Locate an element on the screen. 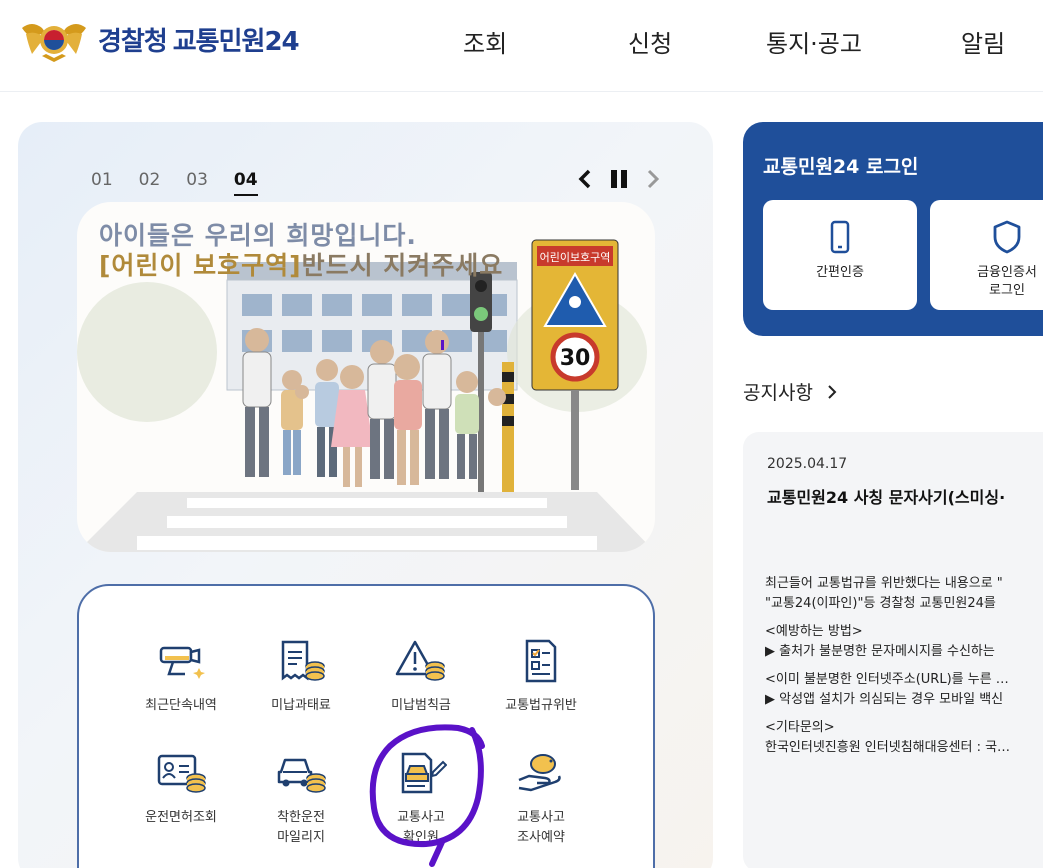  service-traffic-violation: 교통법규위반 is located at coordinates (541, 677).